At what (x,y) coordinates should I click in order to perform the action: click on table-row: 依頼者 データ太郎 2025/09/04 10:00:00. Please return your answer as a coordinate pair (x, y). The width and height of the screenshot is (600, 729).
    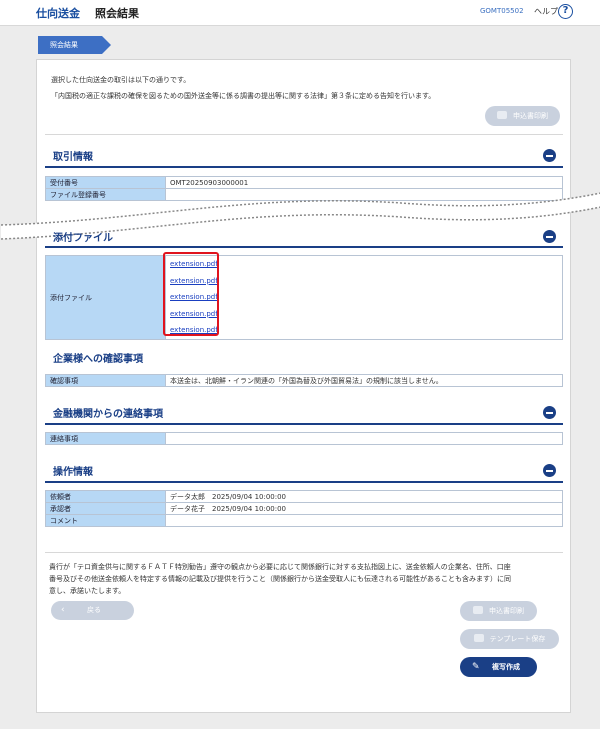
    Looking at the image, I should click on (304, 496).